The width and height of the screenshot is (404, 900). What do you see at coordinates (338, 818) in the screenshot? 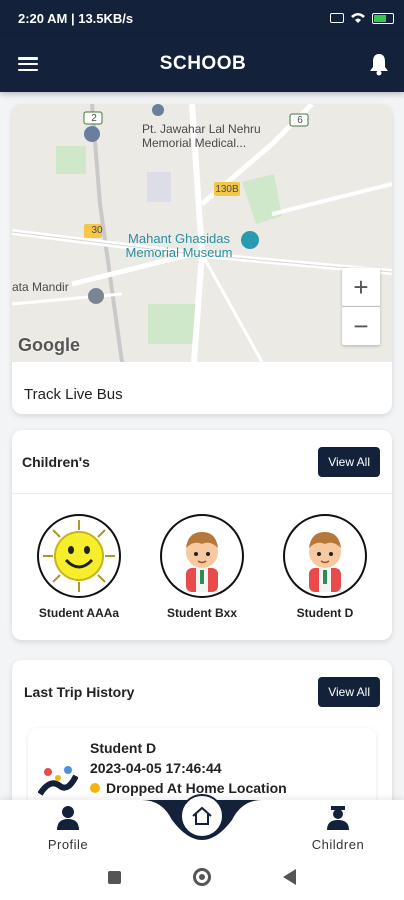
I see `children-icon` at bounding box center [338, 818].